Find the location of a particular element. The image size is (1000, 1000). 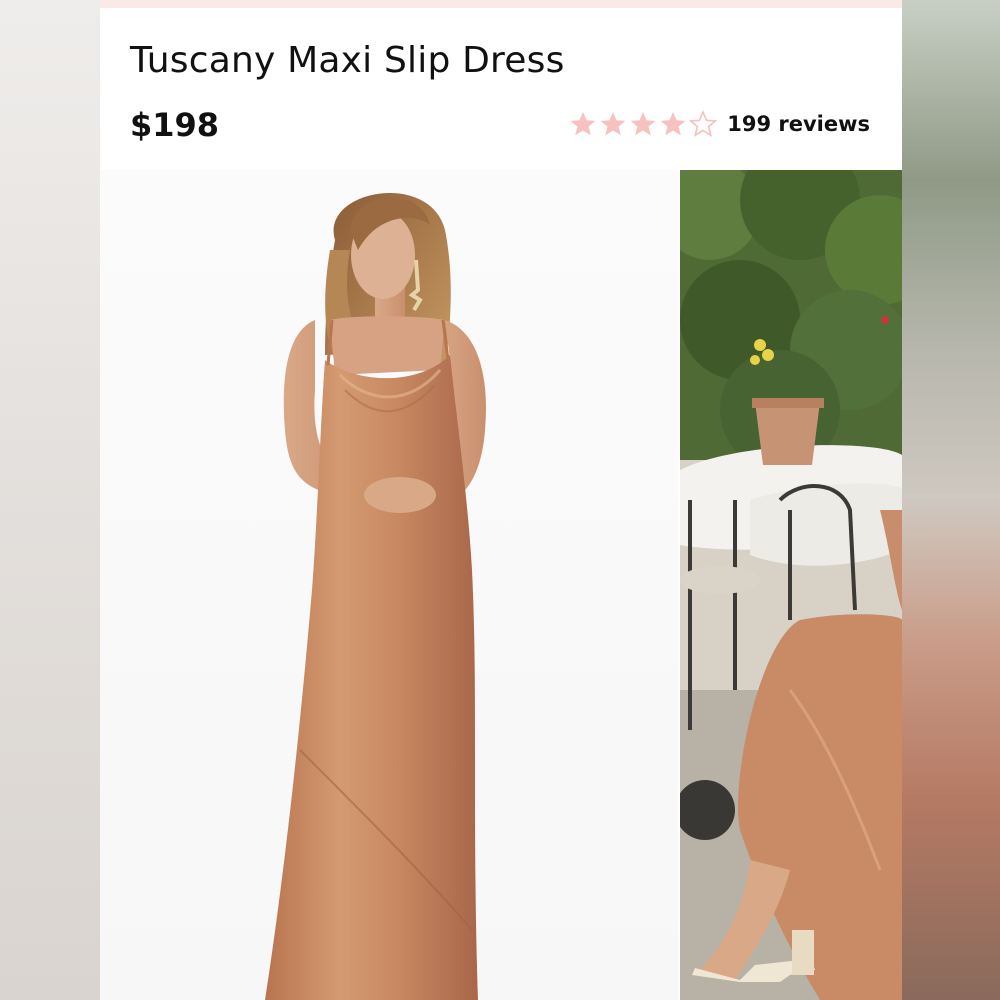

background-left is located at coordinates (50, 500).